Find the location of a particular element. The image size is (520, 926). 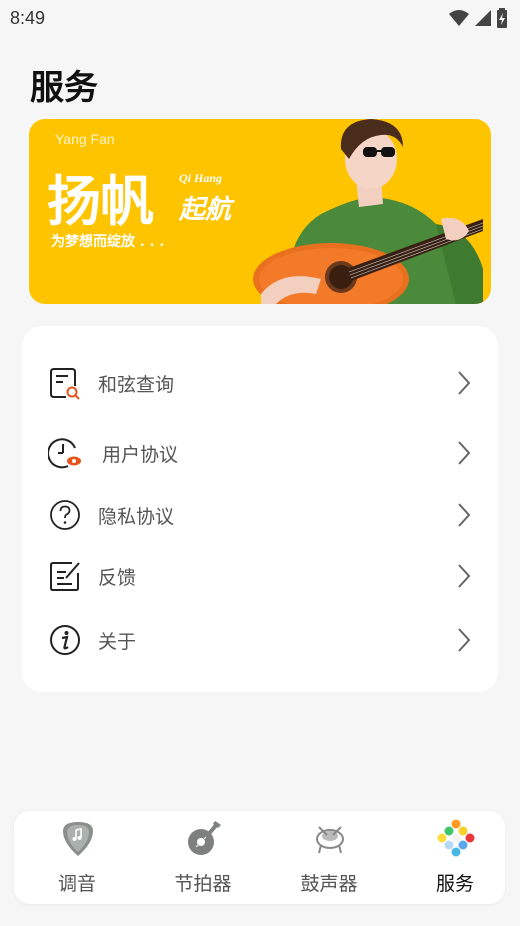

pick-tuner-icon is located at coordinates (78, 839).